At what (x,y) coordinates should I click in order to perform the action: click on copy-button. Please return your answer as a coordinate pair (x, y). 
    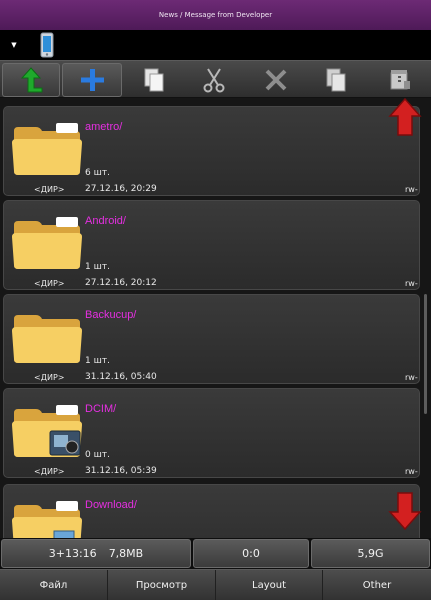
    Looking at the image, I should click on (154, 80).